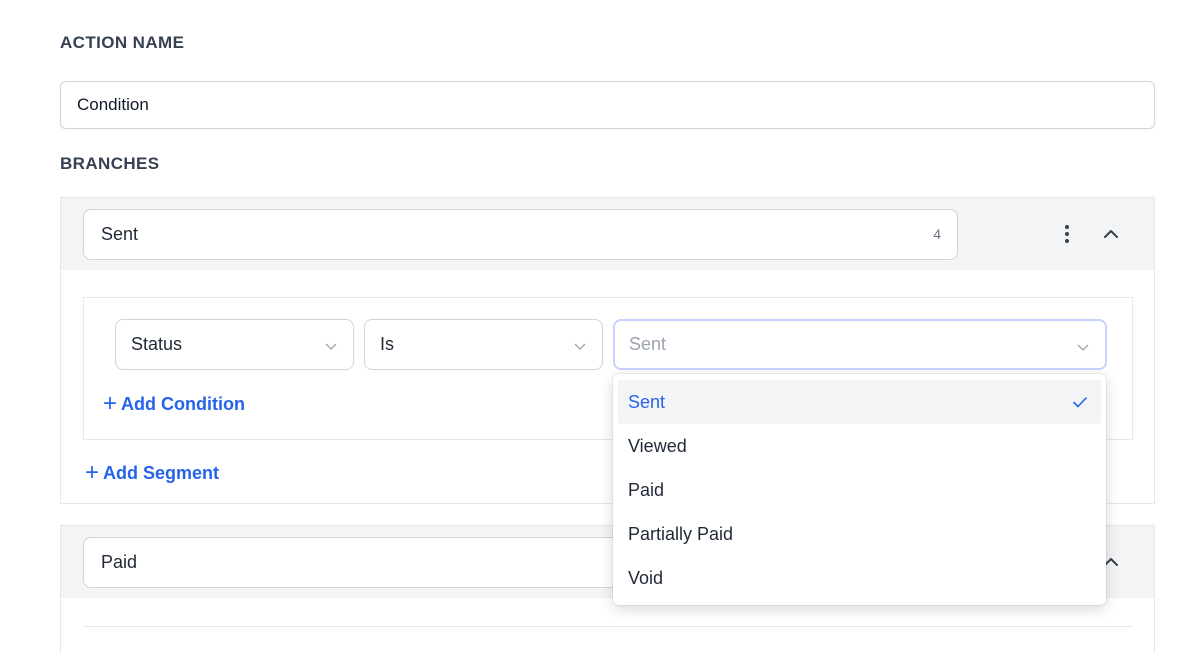  Describe the element at coordinates (387, 344) in the screenshot. I see `operator-select-value: Is` at that location.